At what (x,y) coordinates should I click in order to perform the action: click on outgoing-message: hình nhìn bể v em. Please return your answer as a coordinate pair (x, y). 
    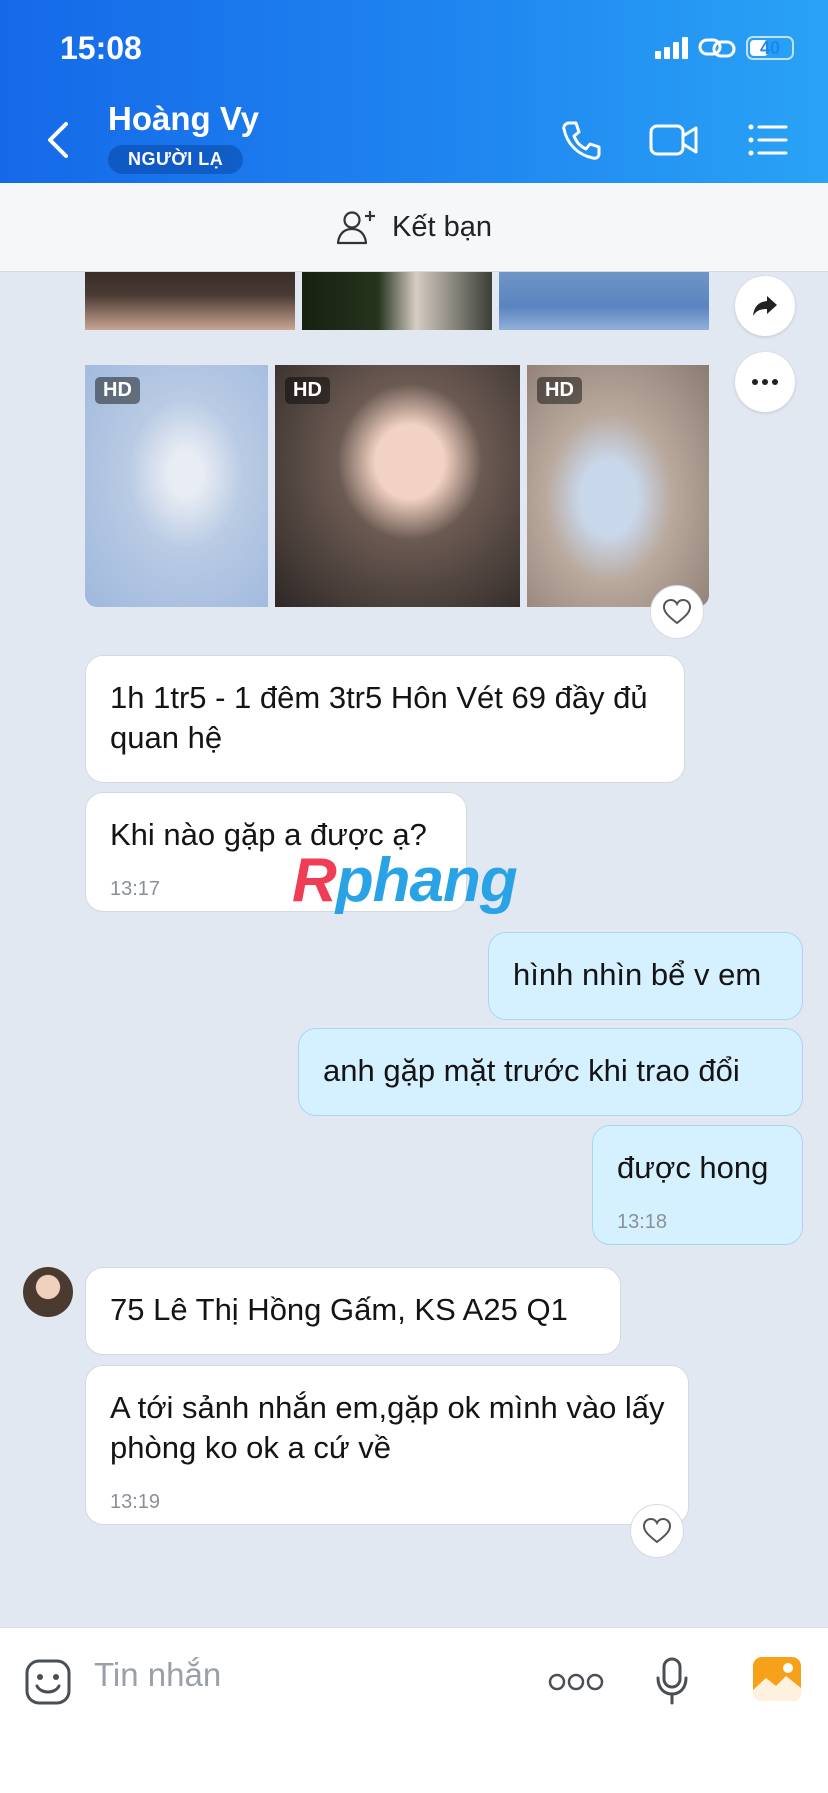
    Looking at the image, I should click on (645, 976).